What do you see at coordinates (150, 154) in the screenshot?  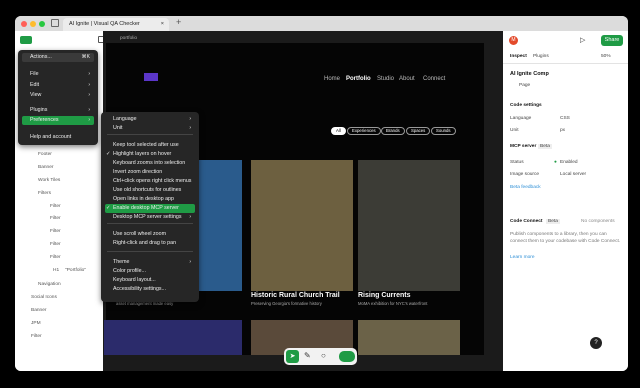 I see `preference-item: ✓ Highlight layers on hover` at bounding box center [150, 154].